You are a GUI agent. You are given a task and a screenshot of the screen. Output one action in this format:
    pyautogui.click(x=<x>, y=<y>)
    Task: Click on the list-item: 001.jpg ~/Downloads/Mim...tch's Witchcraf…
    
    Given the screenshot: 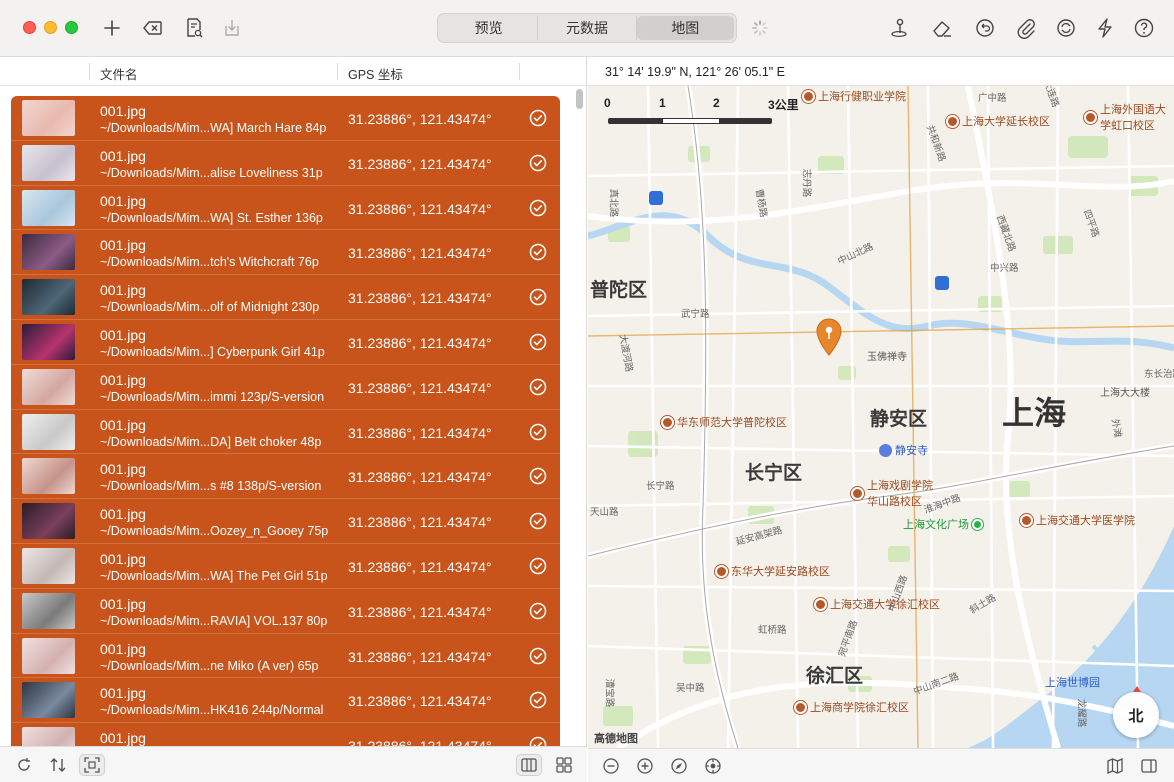 What is the action you would take?
    pyautogui.click(x=285, y=253)
    